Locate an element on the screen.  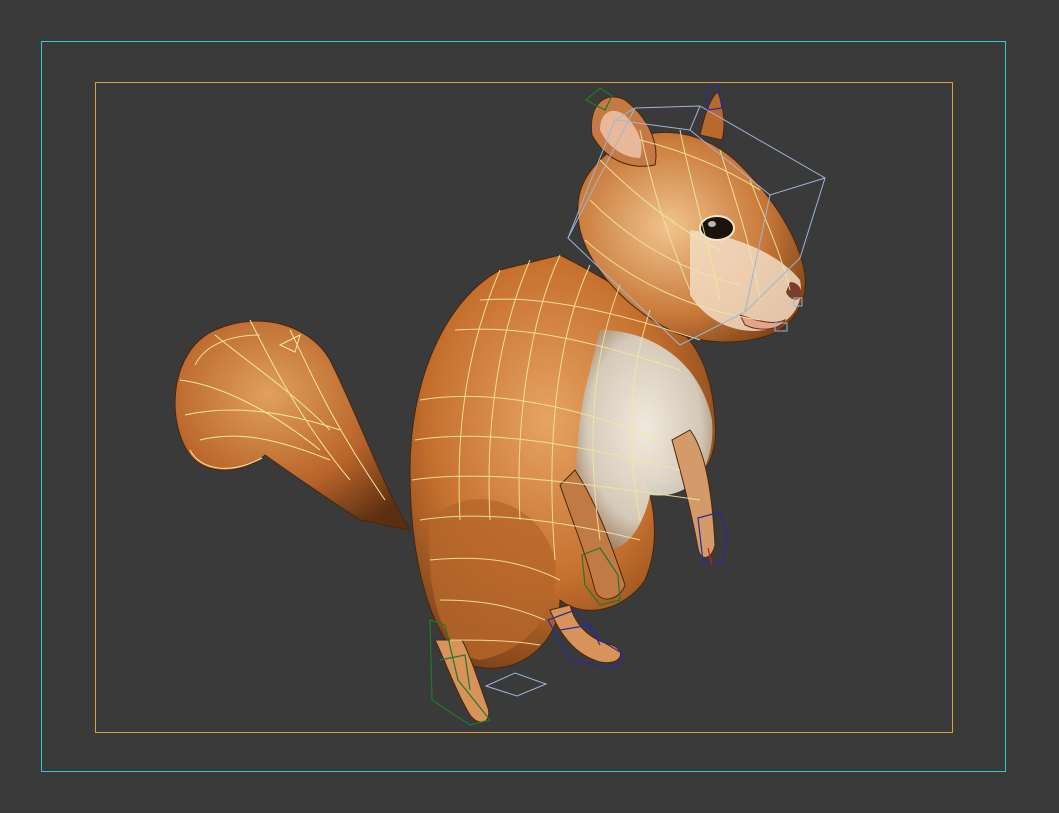
squirrel-tail is located at coordinates (293, 425).